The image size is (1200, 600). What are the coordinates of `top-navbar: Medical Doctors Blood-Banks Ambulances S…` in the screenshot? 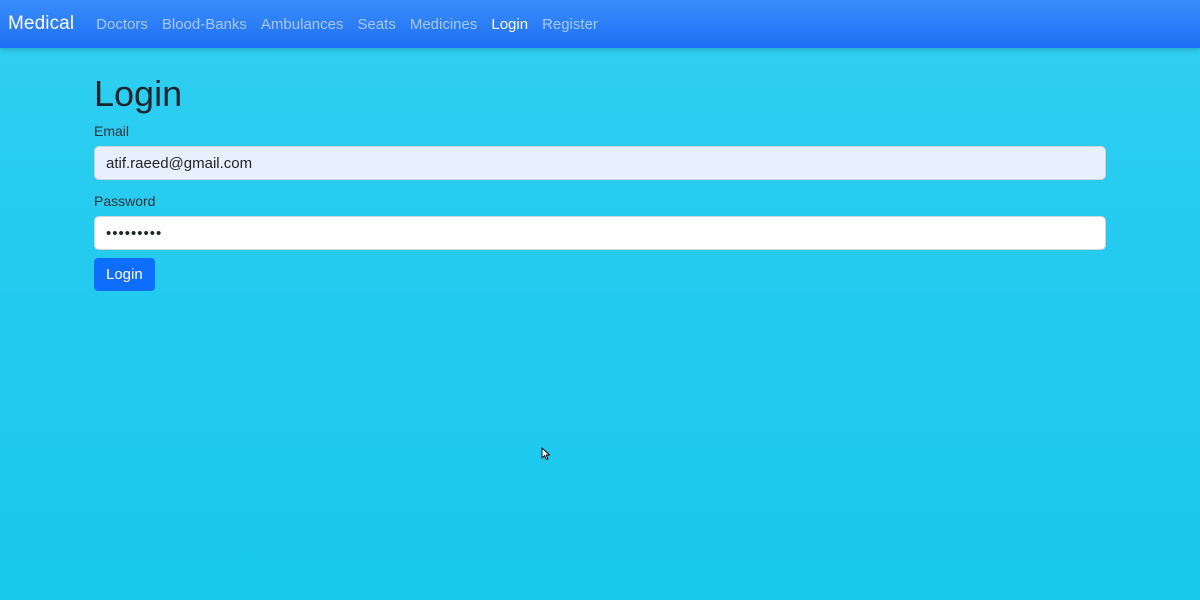 It's located at (600, 24).